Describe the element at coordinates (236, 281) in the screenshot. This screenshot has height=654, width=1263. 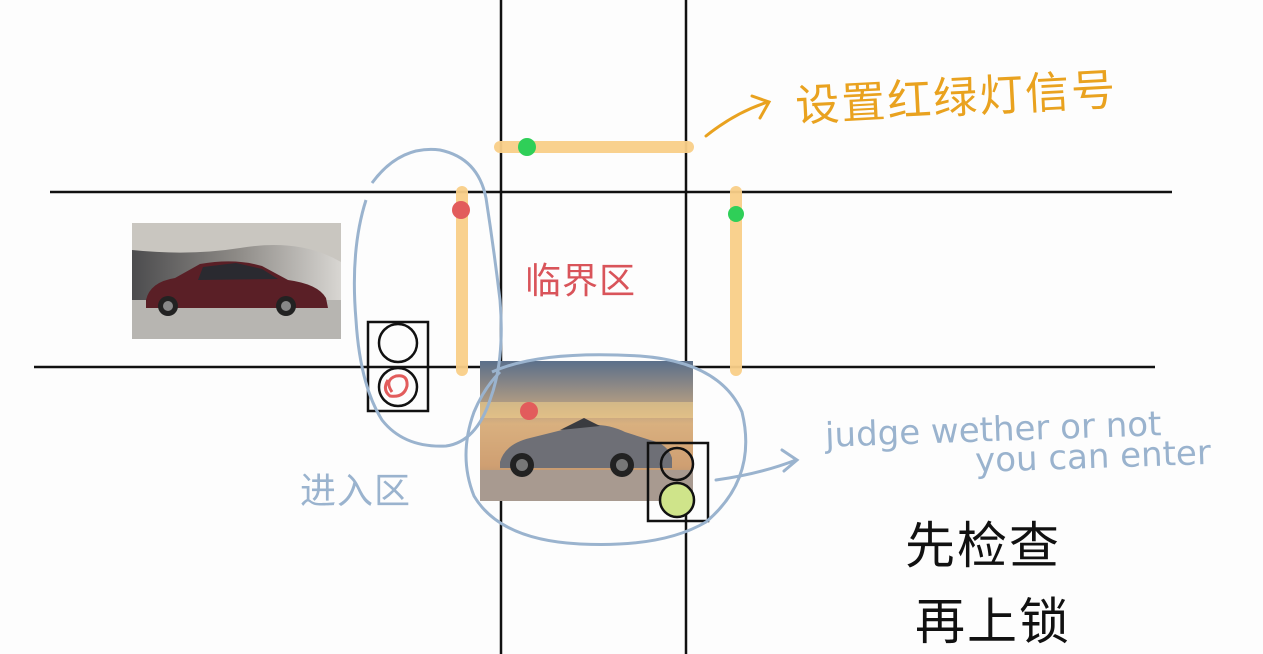
I see `sedan-photo` at that location.